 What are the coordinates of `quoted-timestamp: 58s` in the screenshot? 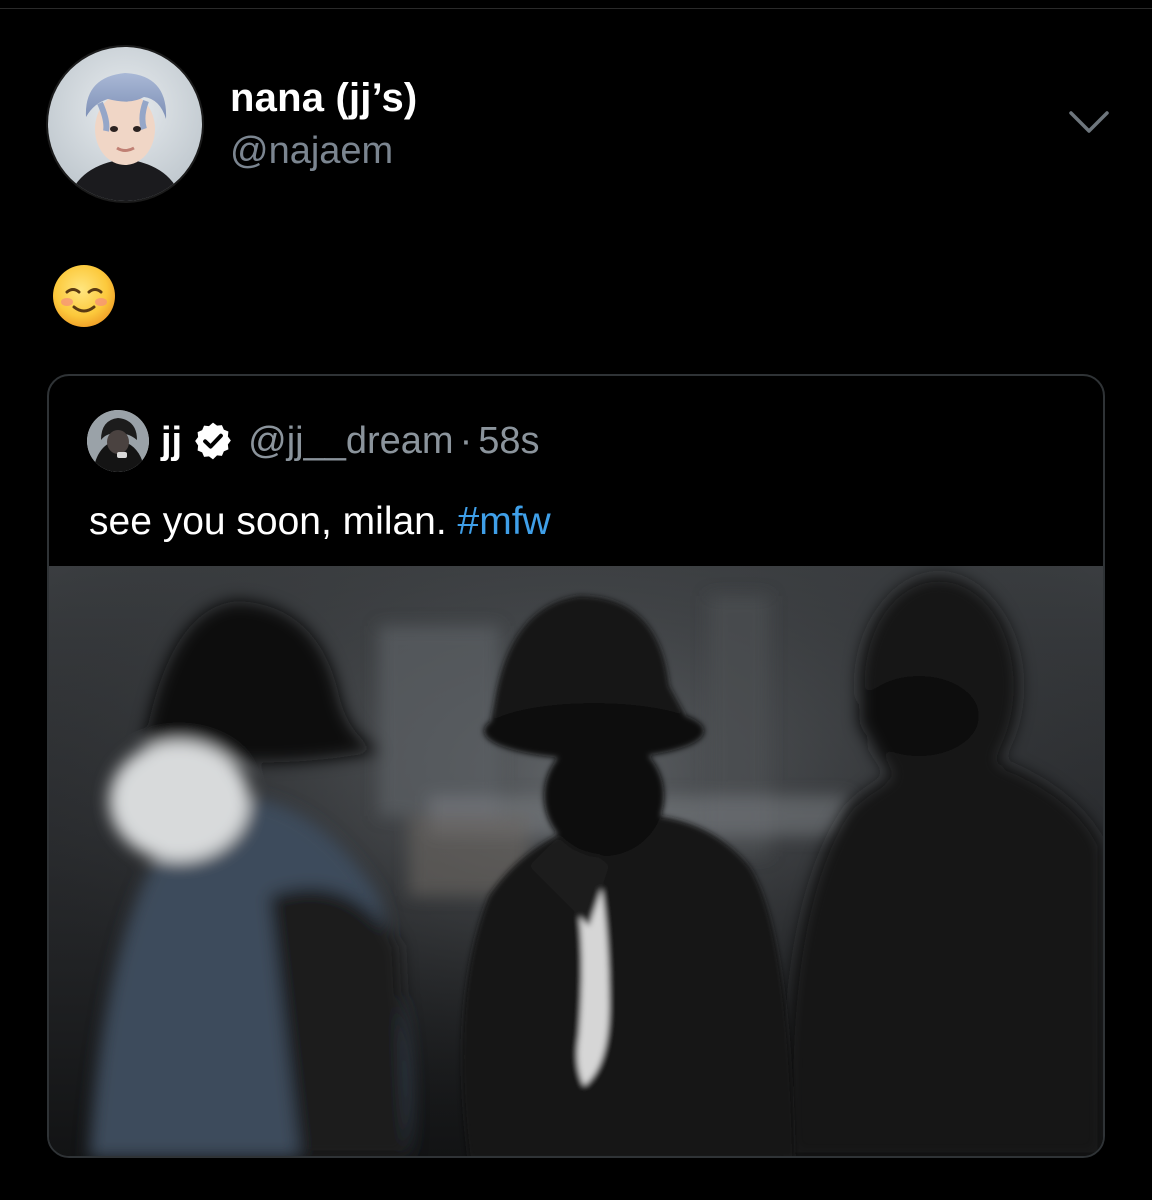 It's located at (508, 441).